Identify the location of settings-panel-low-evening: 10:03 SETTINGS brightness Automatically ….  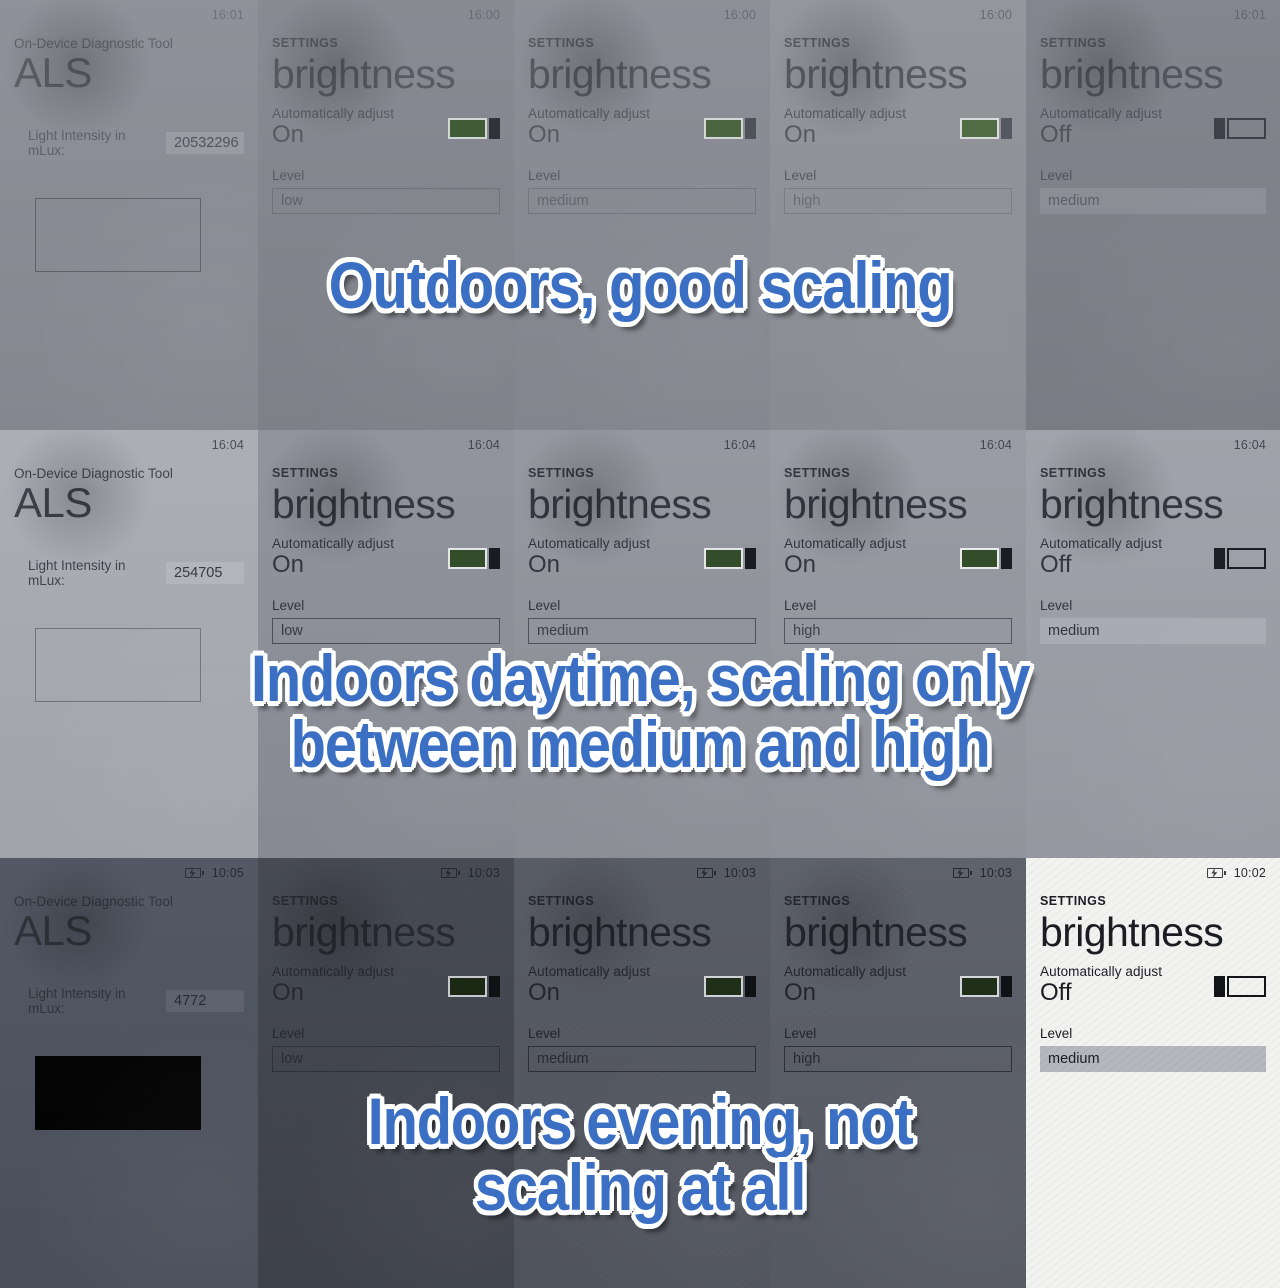
(386, 1073).